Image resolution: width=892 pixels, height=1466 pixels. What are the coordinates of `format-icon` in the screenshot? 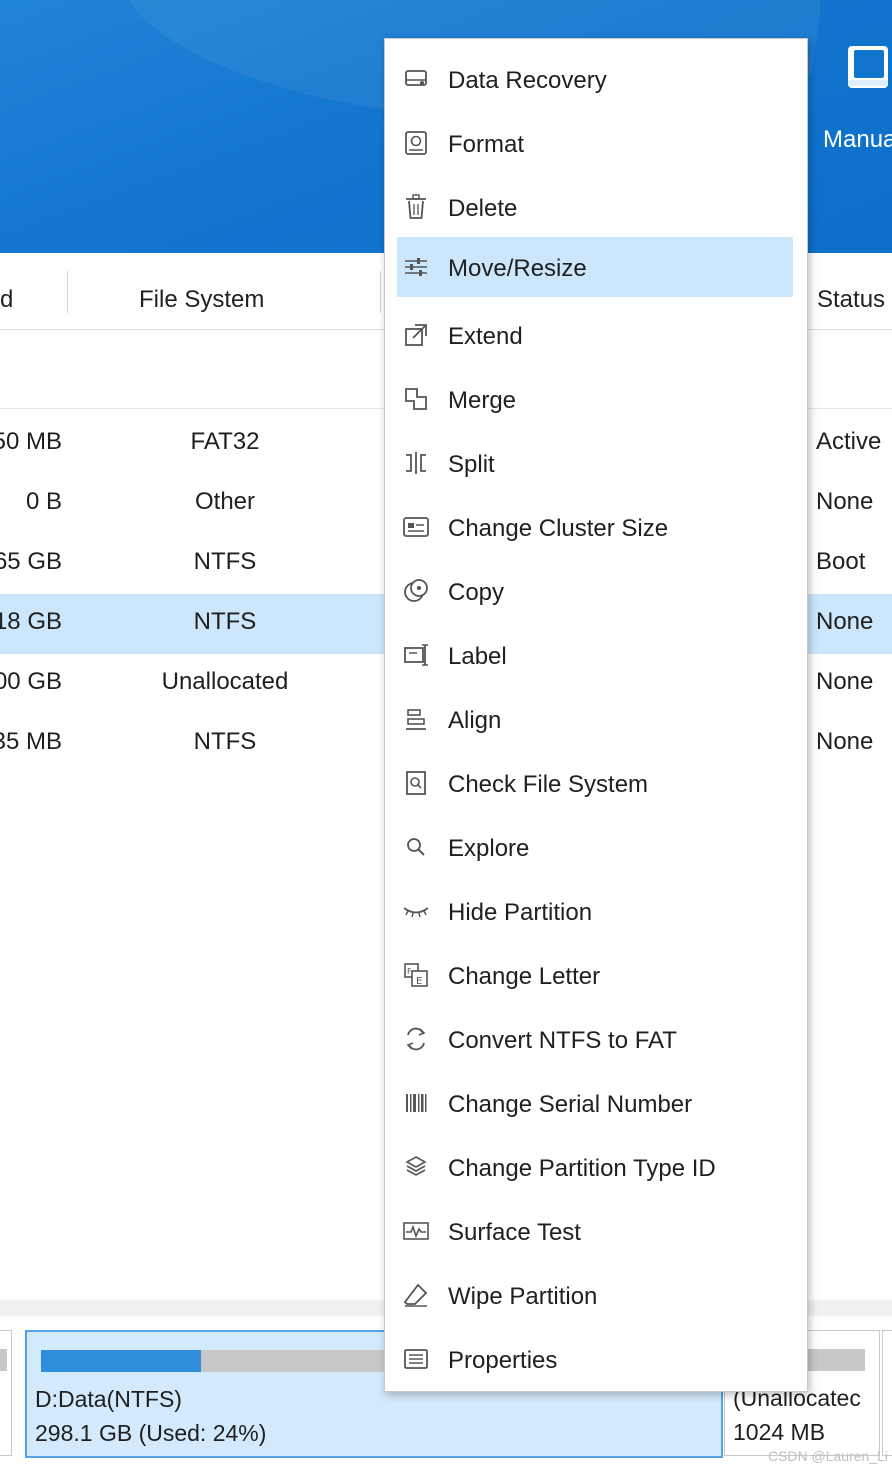 It's located at (416, 143).